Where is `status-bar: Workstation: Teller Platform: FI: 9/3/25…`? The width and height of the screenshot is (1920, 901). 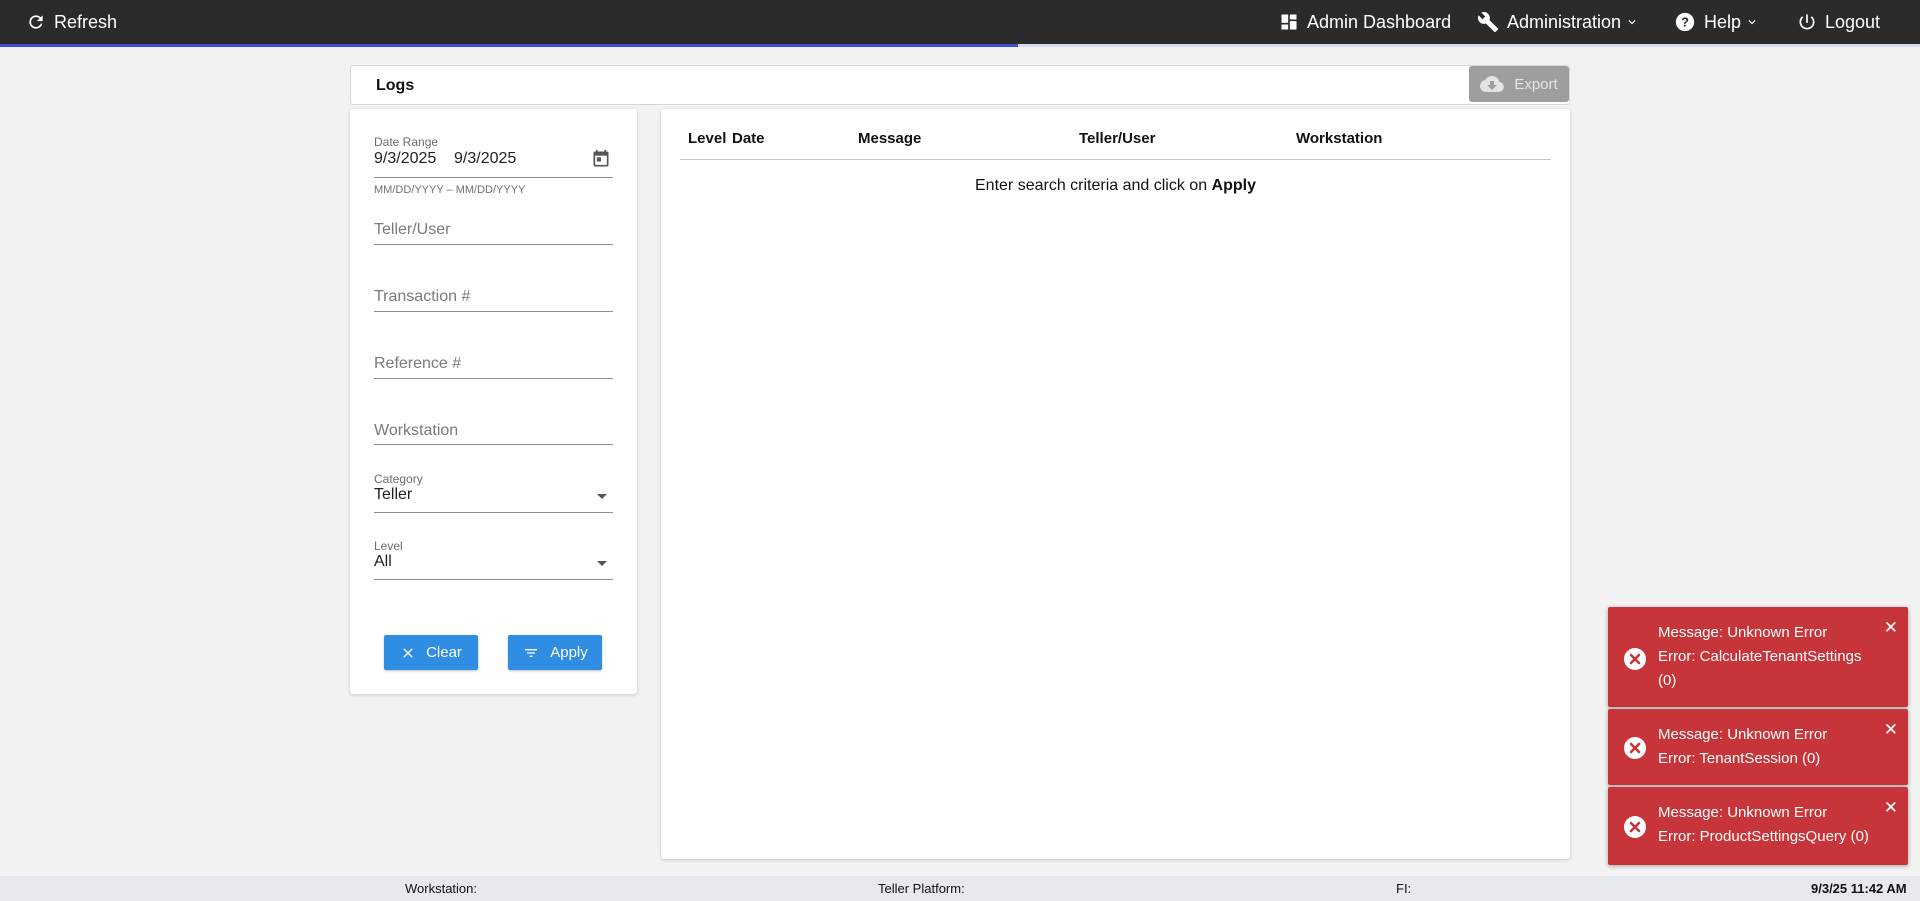 status-bar: Workstation: Teller Platform: FI: 9/3/25… is located at coordinates (960, 888).